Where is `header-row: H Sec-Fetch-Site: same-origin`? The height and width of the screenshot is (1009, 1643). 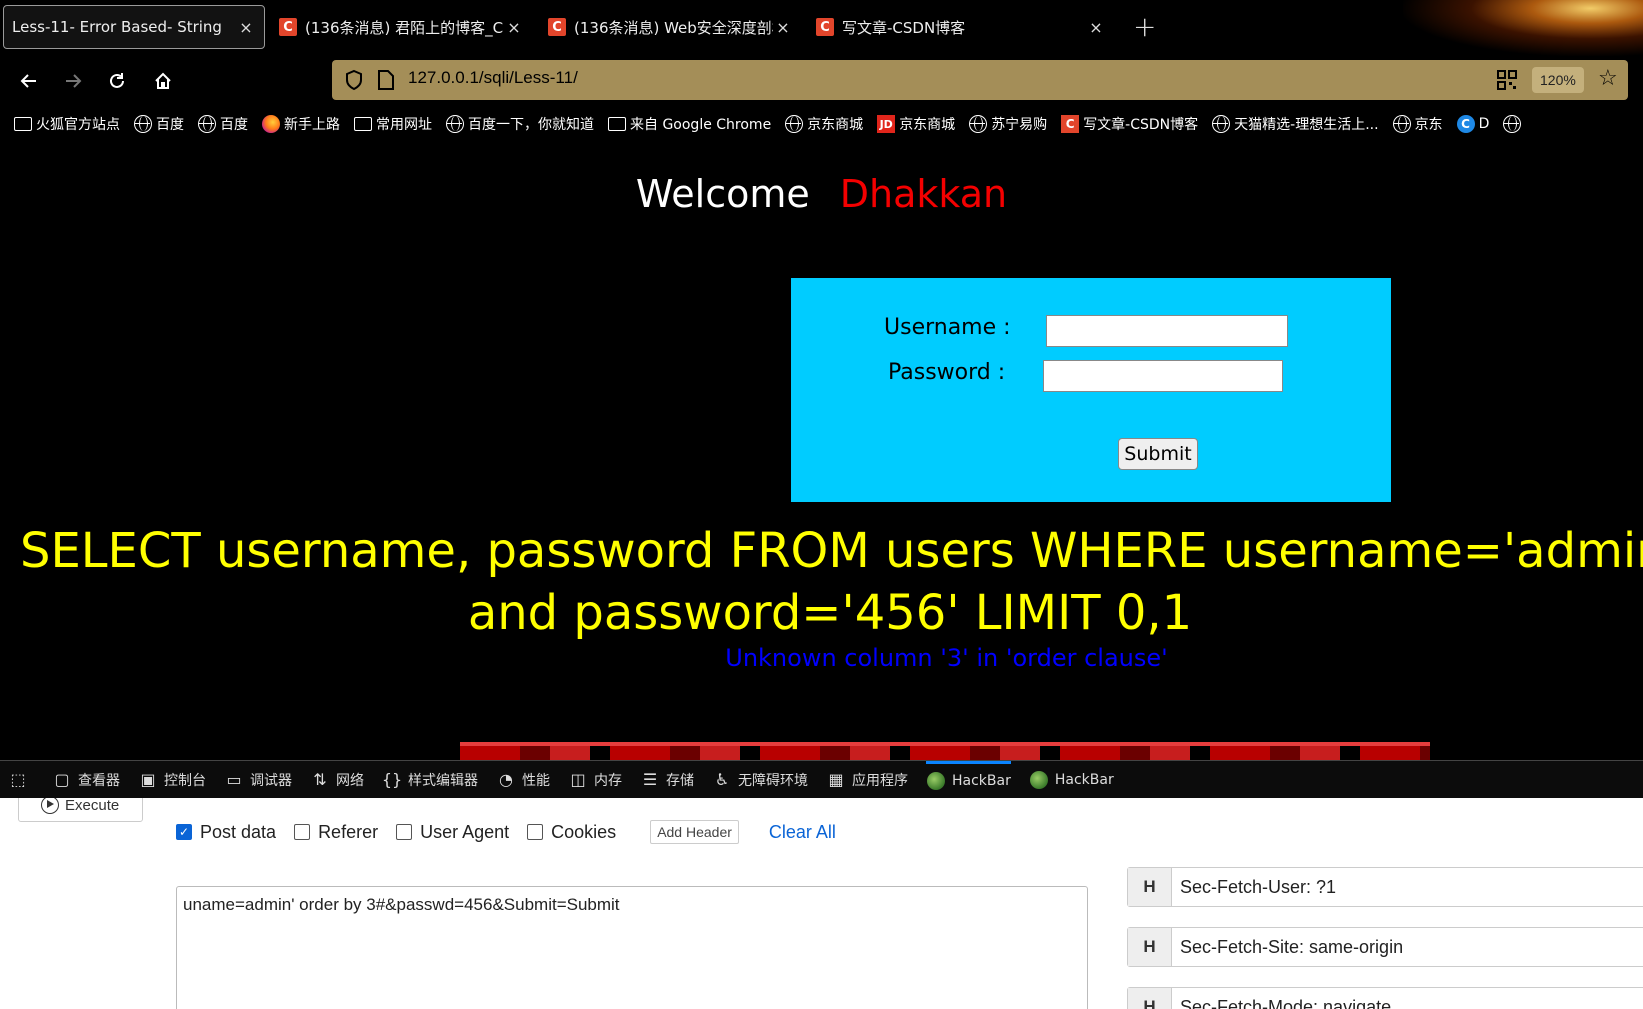
header-row: H Sec-Fetch-Site: same-origin is located at coordinates (1385, 947).